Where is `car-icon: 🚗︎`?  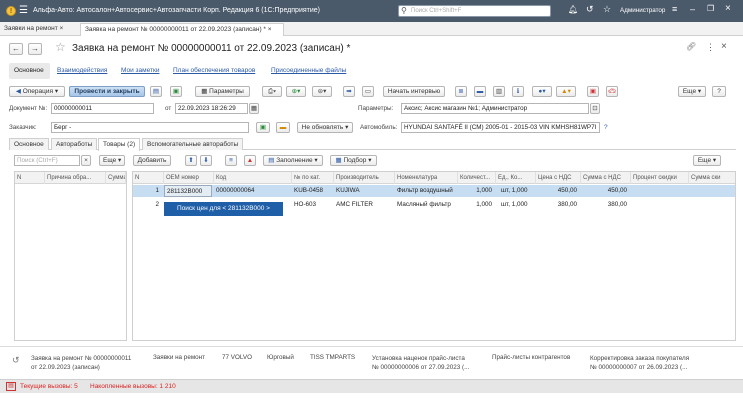
car-icon: 🚗︎ is located at coordinates (612, 91).